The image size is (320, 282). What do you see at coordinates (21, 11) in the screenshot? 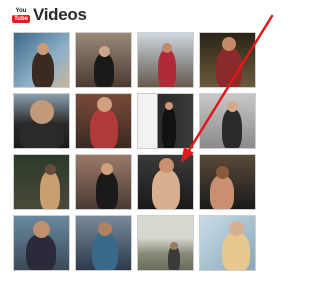
I see `youtube-logo-you: You` at bounding box center [21, 11].